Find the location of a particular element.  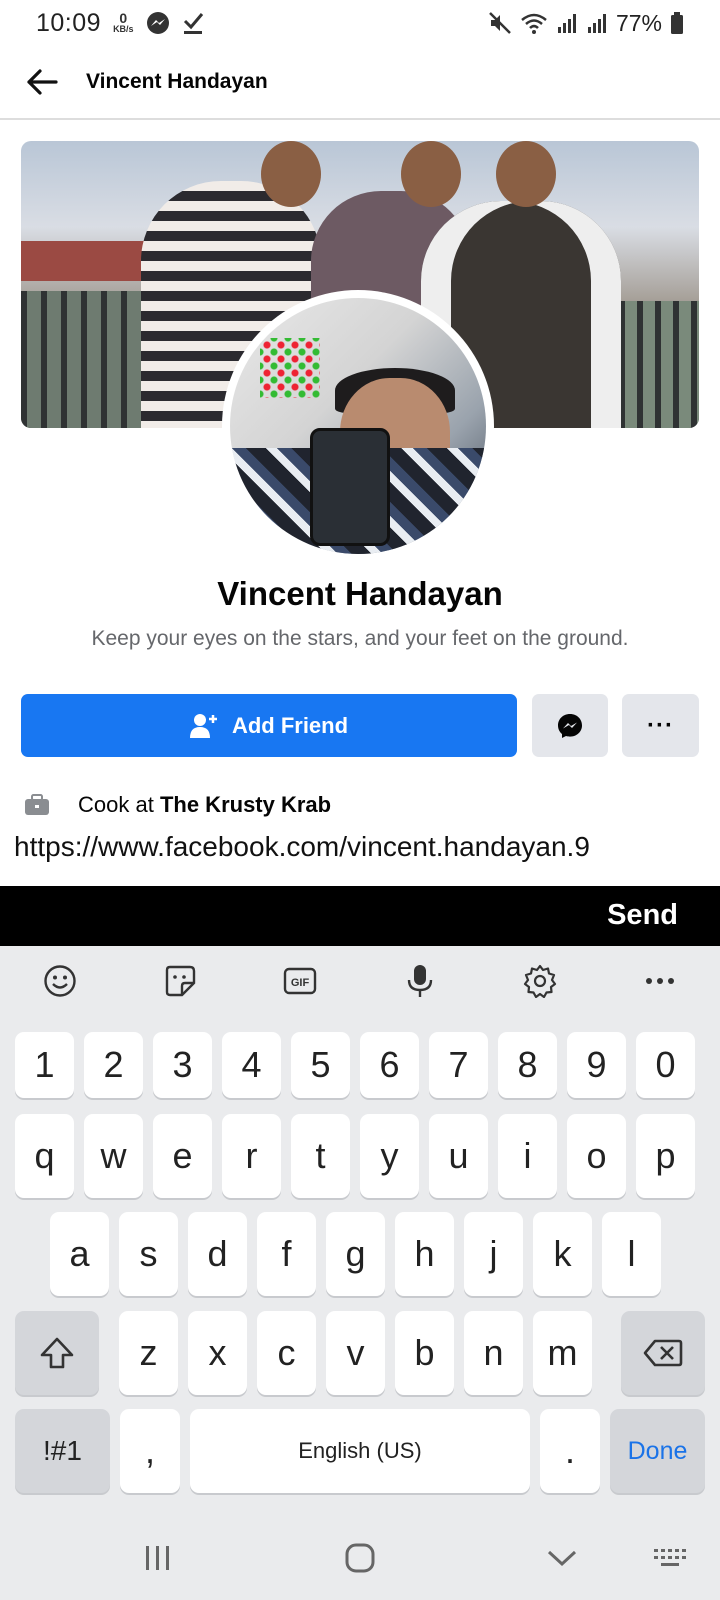

avatar-phone is located at coordinates (350, 487).